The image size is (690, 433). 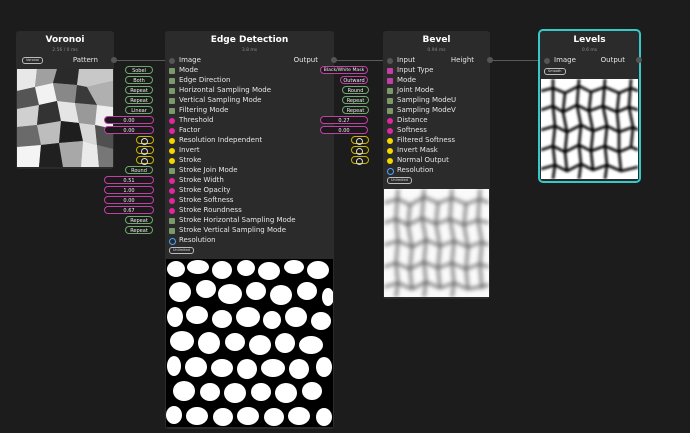 What do you see at coordinates (427, 100) in the screenshot?
I see `param-label: Sampling ModeU` at bounding box center [427, 100].